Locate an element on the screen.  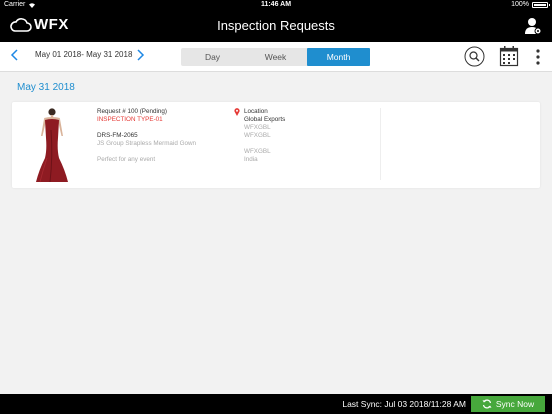
battery-indicator: 100% is located at coordinates (530, 5).